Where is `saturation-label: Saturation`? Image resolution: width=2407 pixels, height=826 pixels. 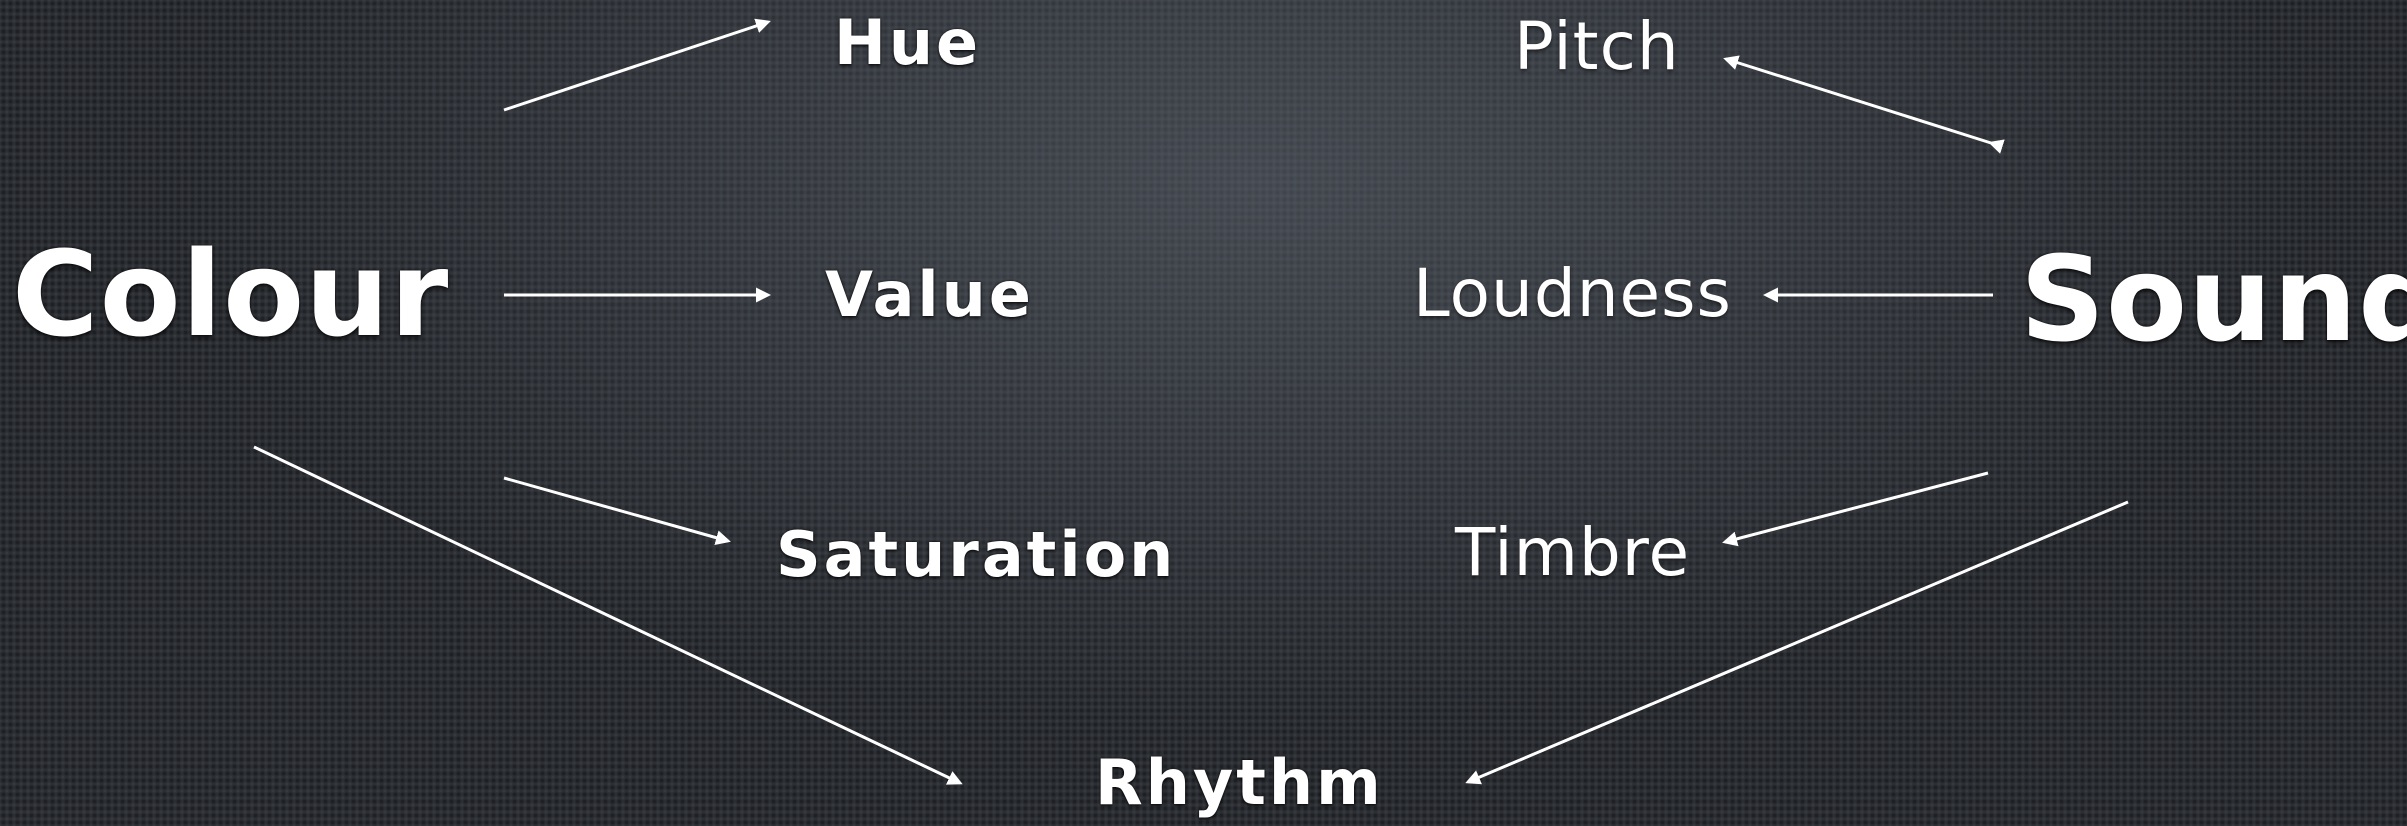
saturation-label: Saturation is located at coordinates (976, 554).